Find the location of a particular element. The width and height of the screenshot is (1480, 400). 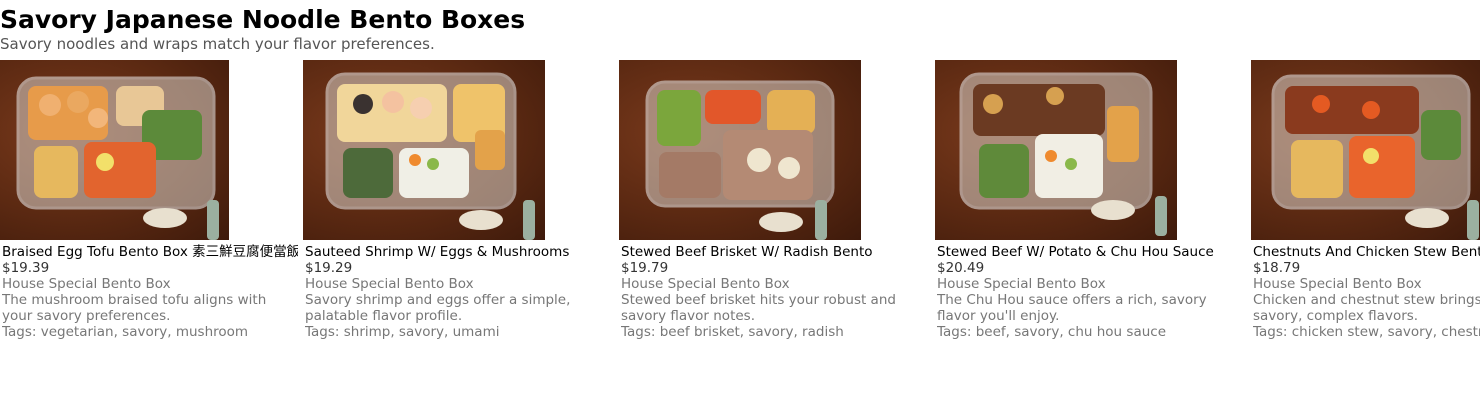

product-tags: Tags: vegetarian, savory, mushroom is located at coordinates (125, 332).